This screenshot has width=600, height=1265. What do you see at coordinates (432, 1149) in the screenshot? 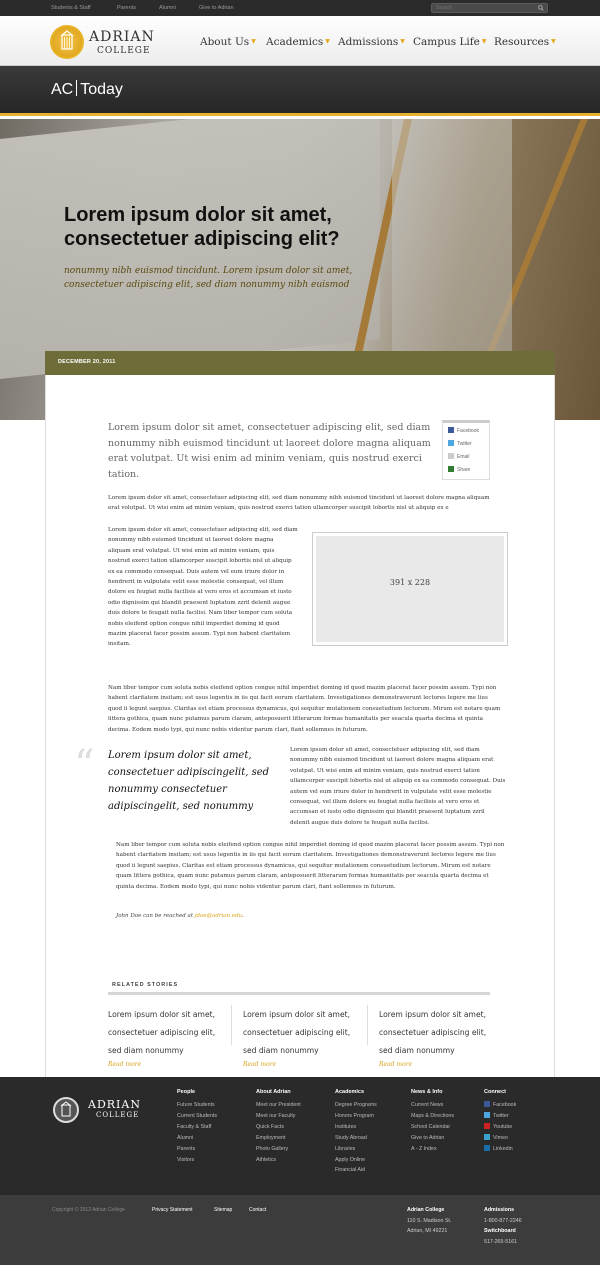
I see `footer-link: A - Z Index` at bounding box center [432, 1149].